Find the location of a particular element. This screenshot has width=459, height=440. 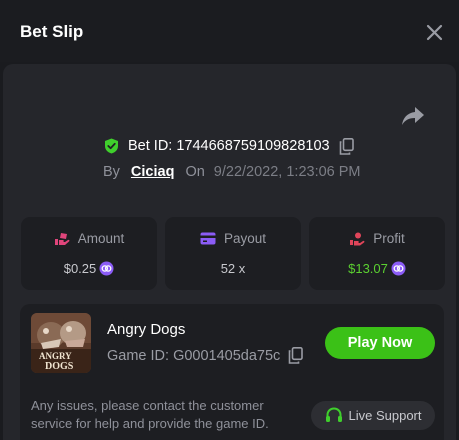

profit-label: Profit is located at coordinates (389, 238).